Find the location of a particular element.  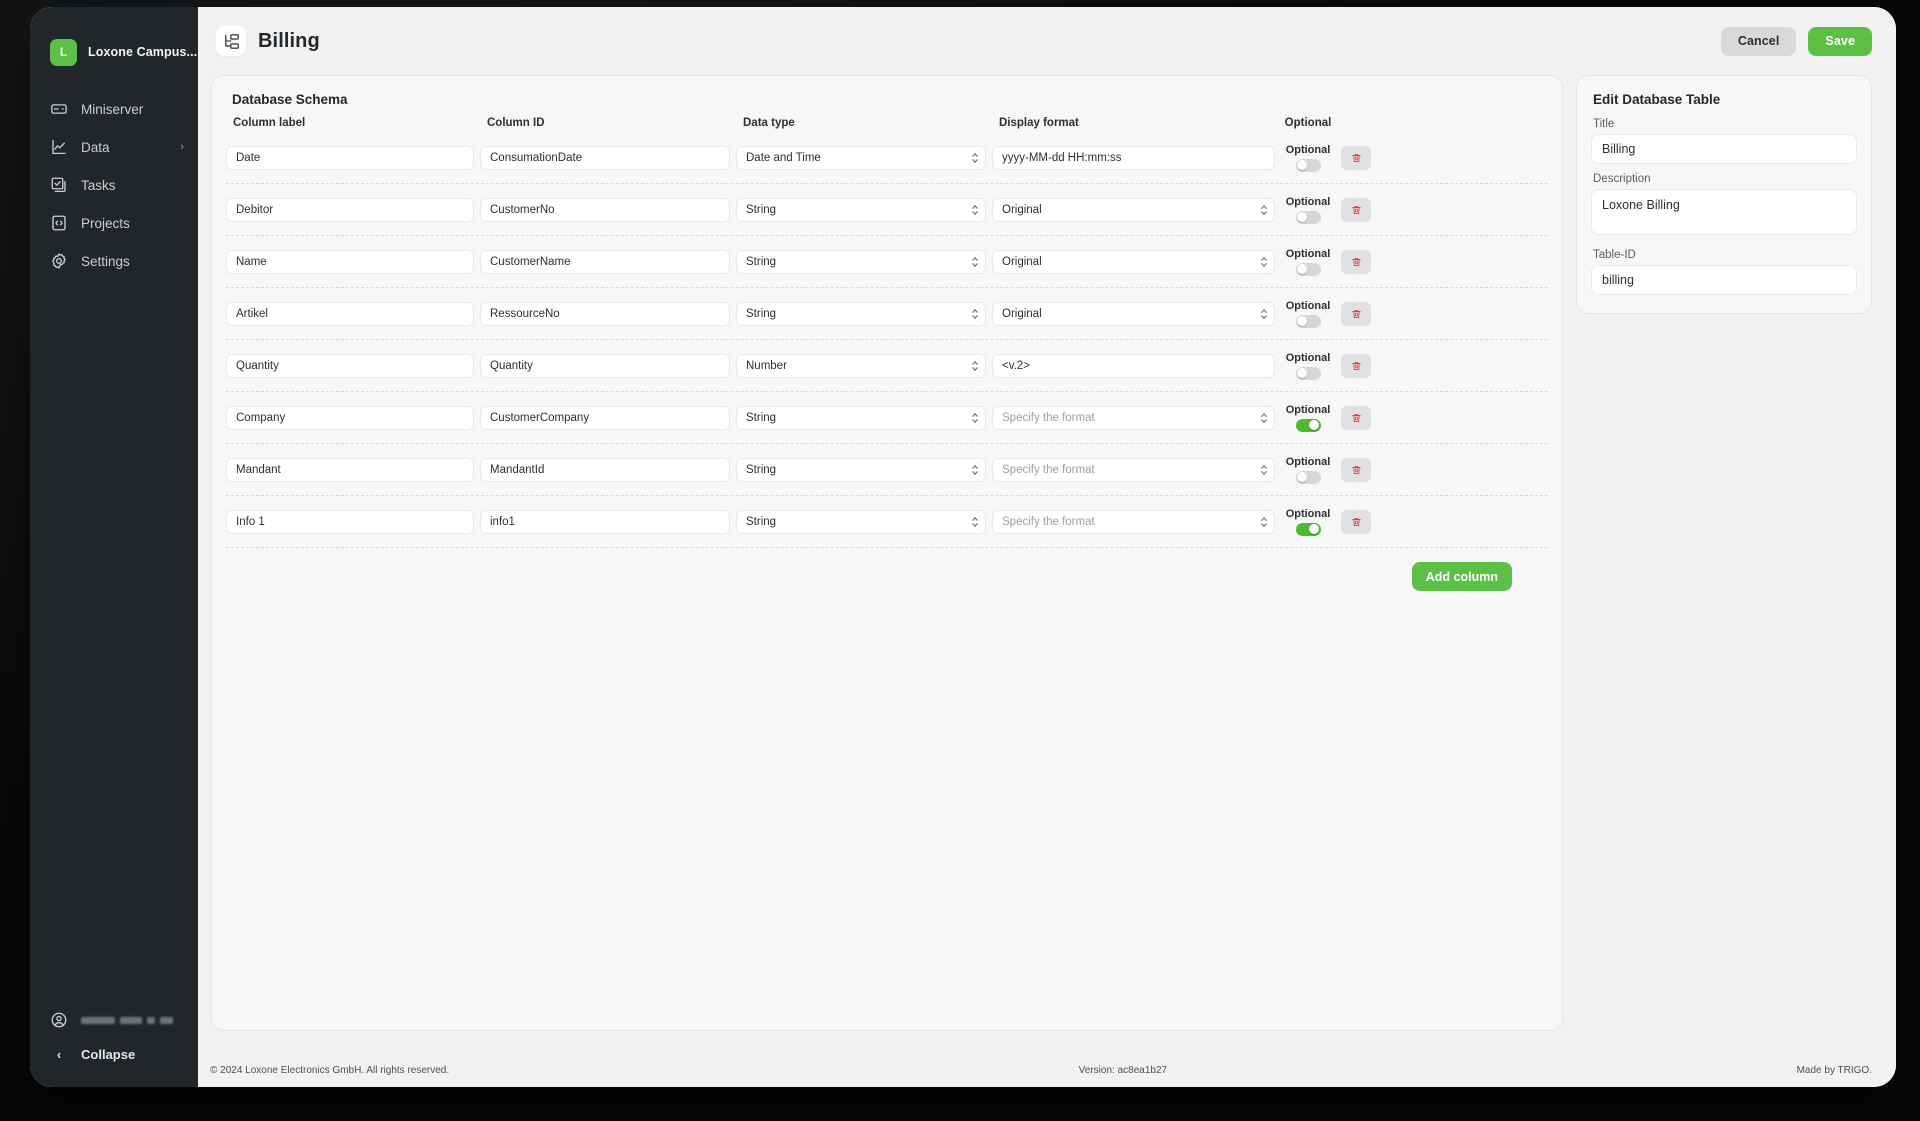

sidebar-item-projects: Projects is located at coordinates (114, 223).